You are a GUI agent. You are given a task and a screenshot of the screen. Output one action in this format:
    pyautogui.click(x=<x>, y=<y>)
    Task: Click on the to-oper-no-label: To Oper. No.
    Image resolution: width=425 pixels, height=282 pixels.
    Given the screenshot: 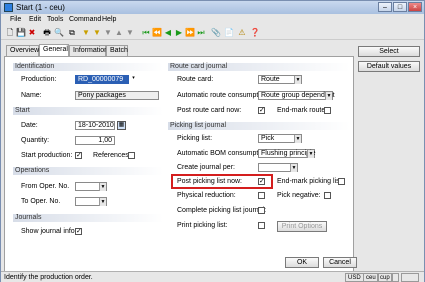 What is the action you would take?
    pyautogui.click(x=41, y=201)
    